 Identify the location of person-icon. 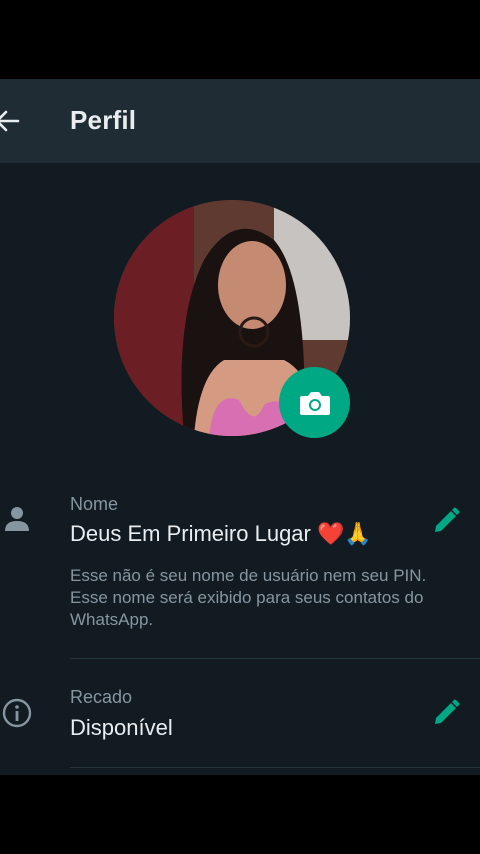
(17, 519).